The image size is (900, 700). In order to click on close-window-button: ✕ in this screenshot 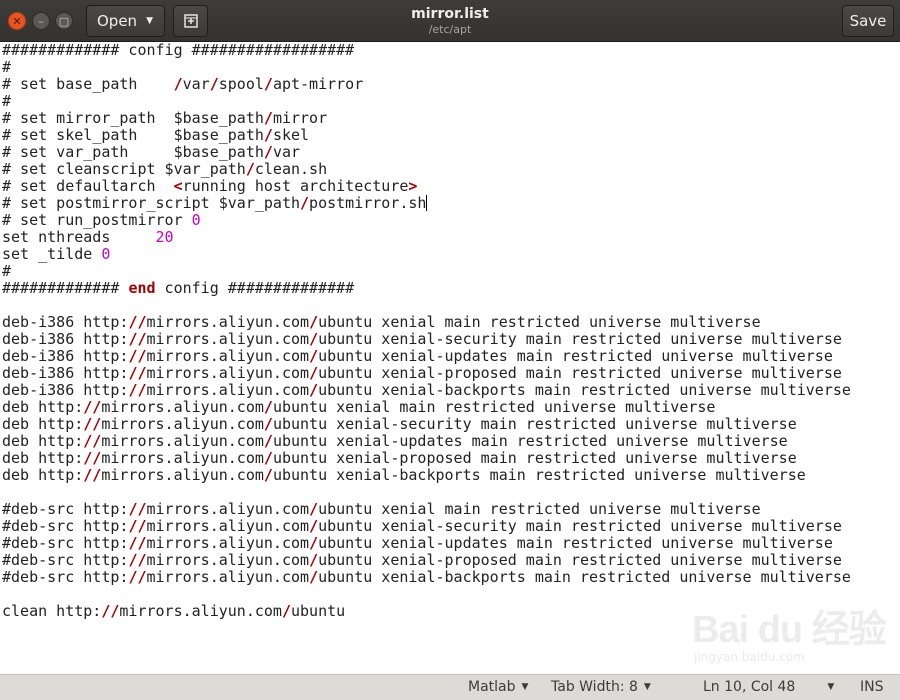, I will do `click(17, 21)`.